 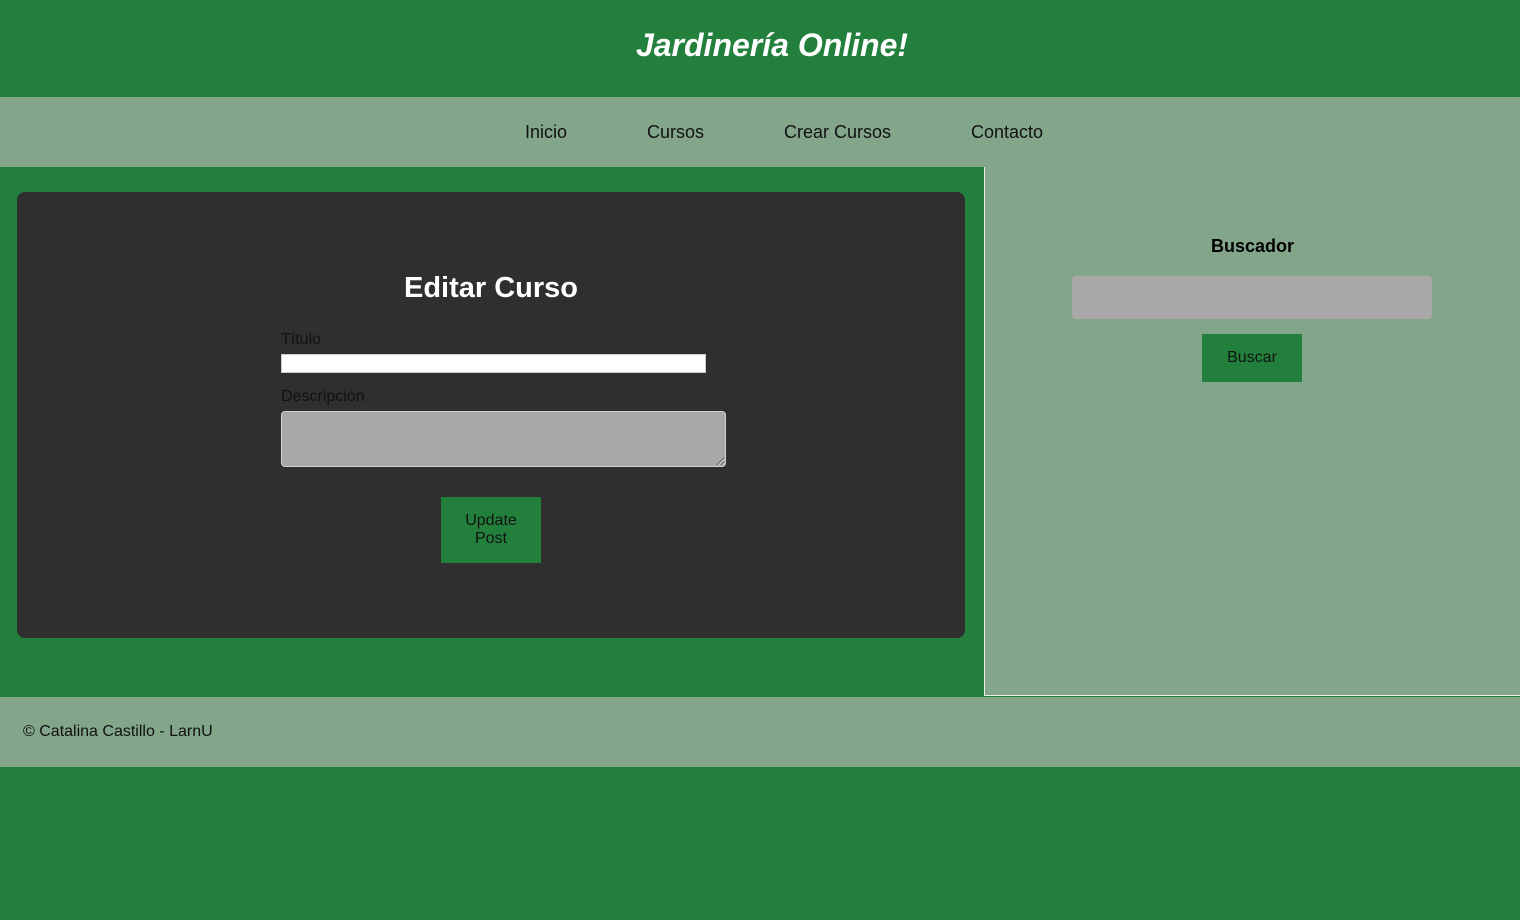 I want to click on buscador-title: Buscador, so click(x=1252, y=246).